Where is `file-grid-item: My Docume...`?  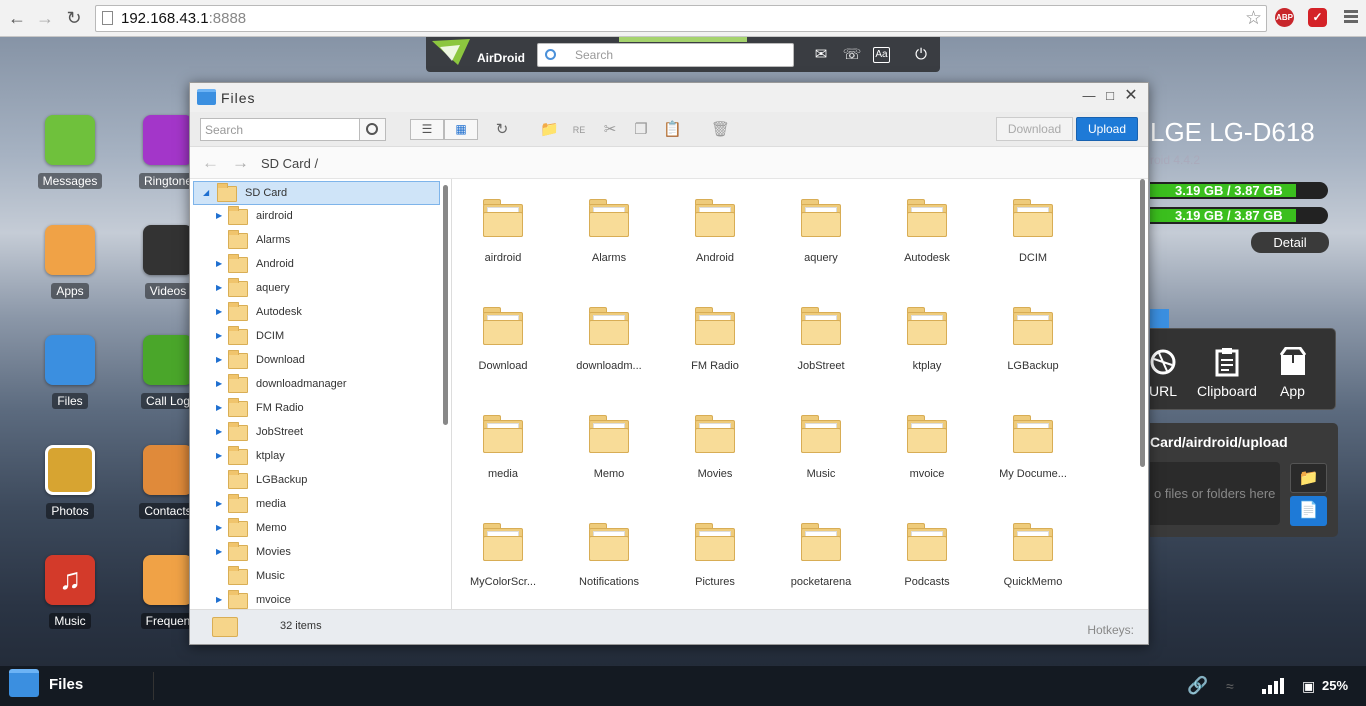
file-grid-item: My Docume... is located at coordinates (1033, 447).